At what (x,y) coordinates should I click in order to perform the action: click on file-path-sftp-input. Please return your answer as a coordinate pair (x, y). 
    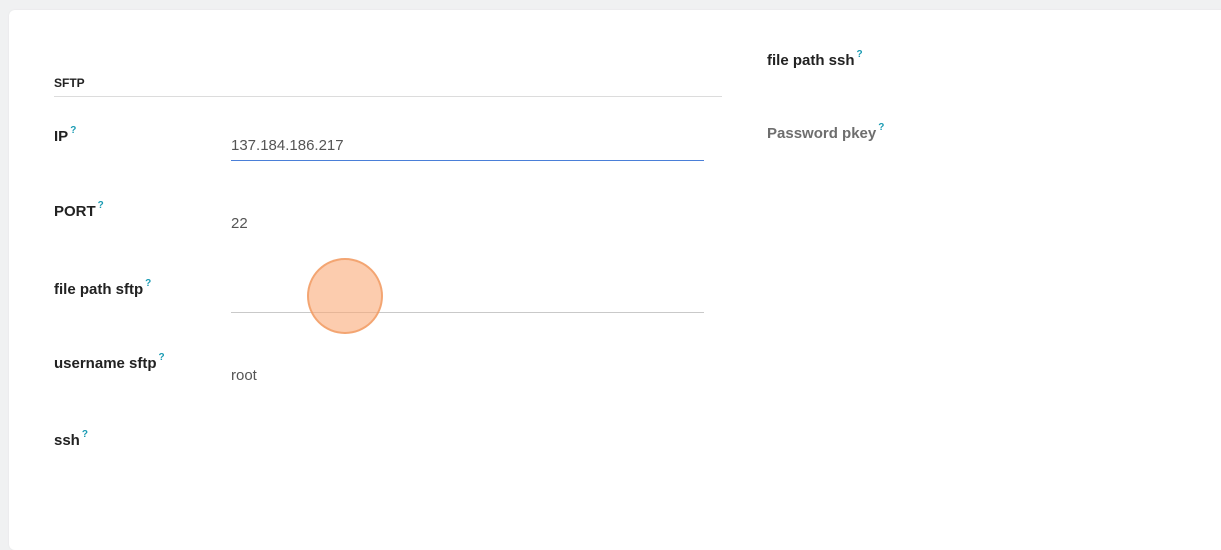
    Looking at the image, I should click on (467, 300).